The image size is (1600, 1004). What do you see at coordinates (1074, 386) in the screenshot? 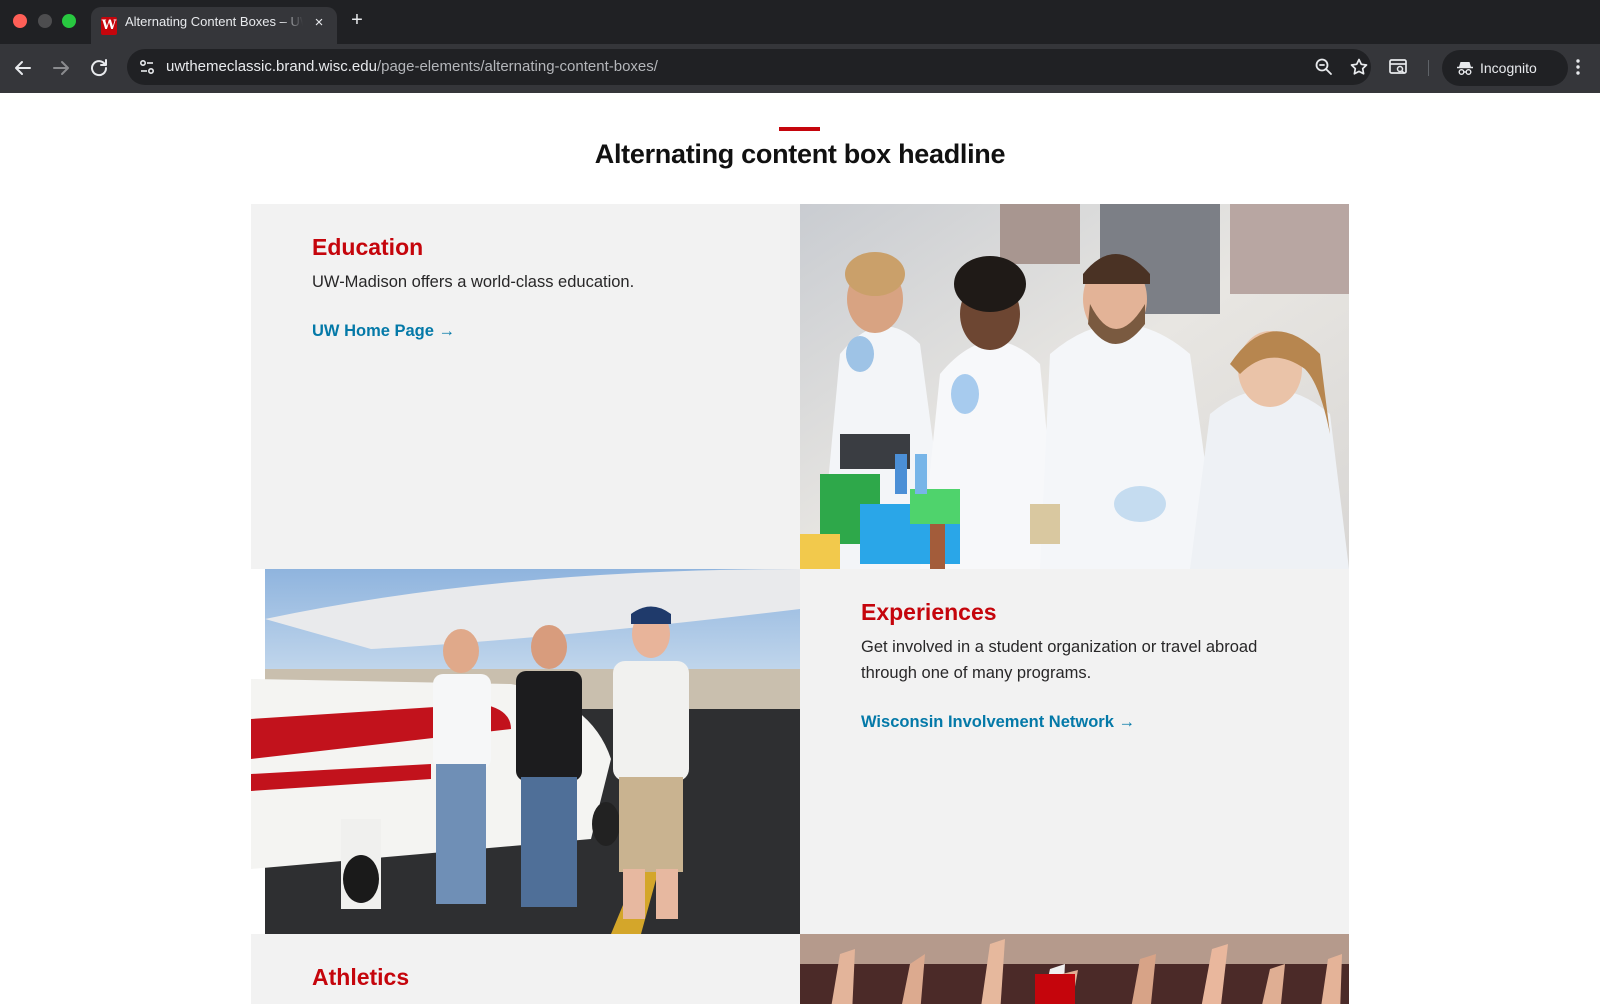
I see `lab-students-image` at bounding box center [1074, 386].